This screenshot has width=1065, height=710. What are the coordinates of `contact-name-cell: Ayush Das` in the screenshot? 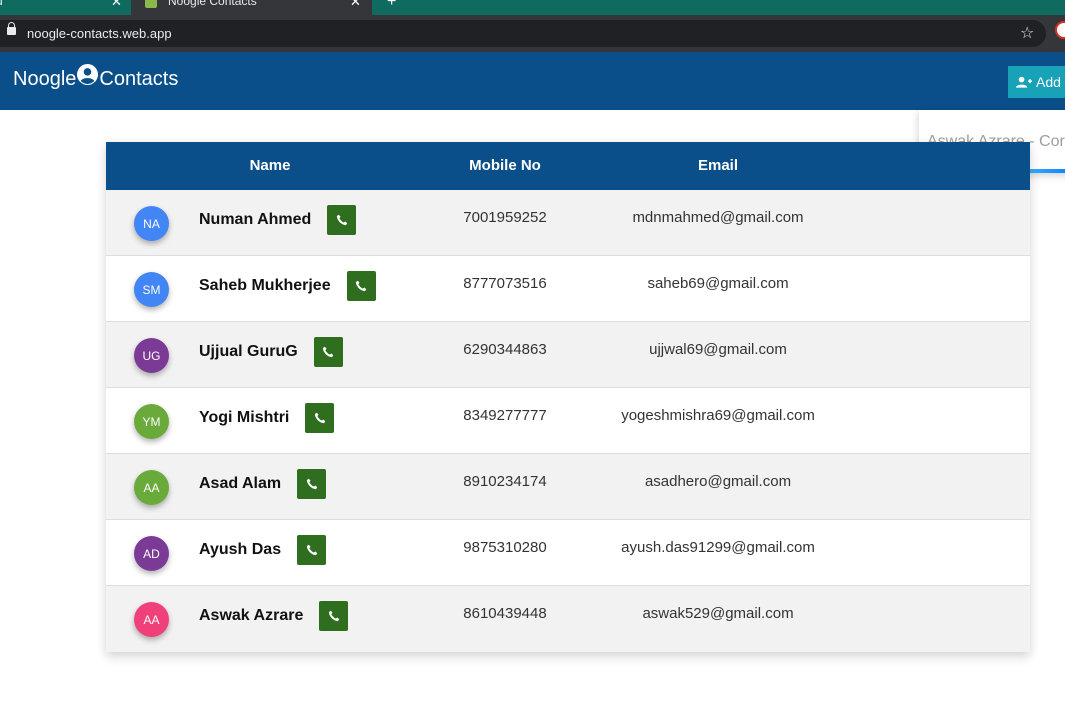 It's located at (263, 550).